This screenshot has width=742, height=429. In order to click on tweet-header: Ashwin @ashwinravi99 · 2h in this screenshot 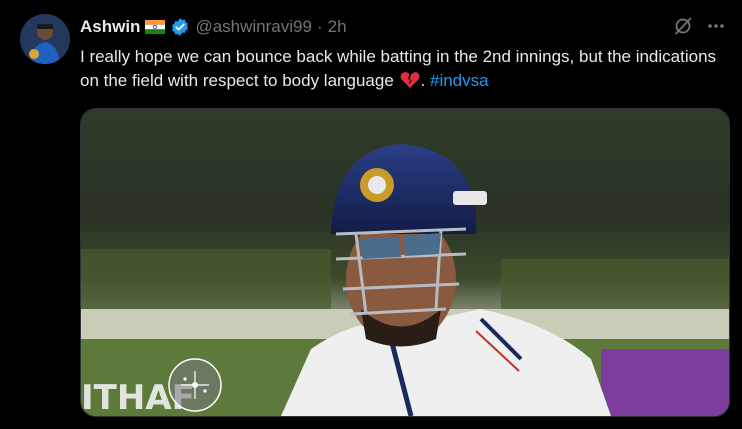, I will do `click(213, 27)`.